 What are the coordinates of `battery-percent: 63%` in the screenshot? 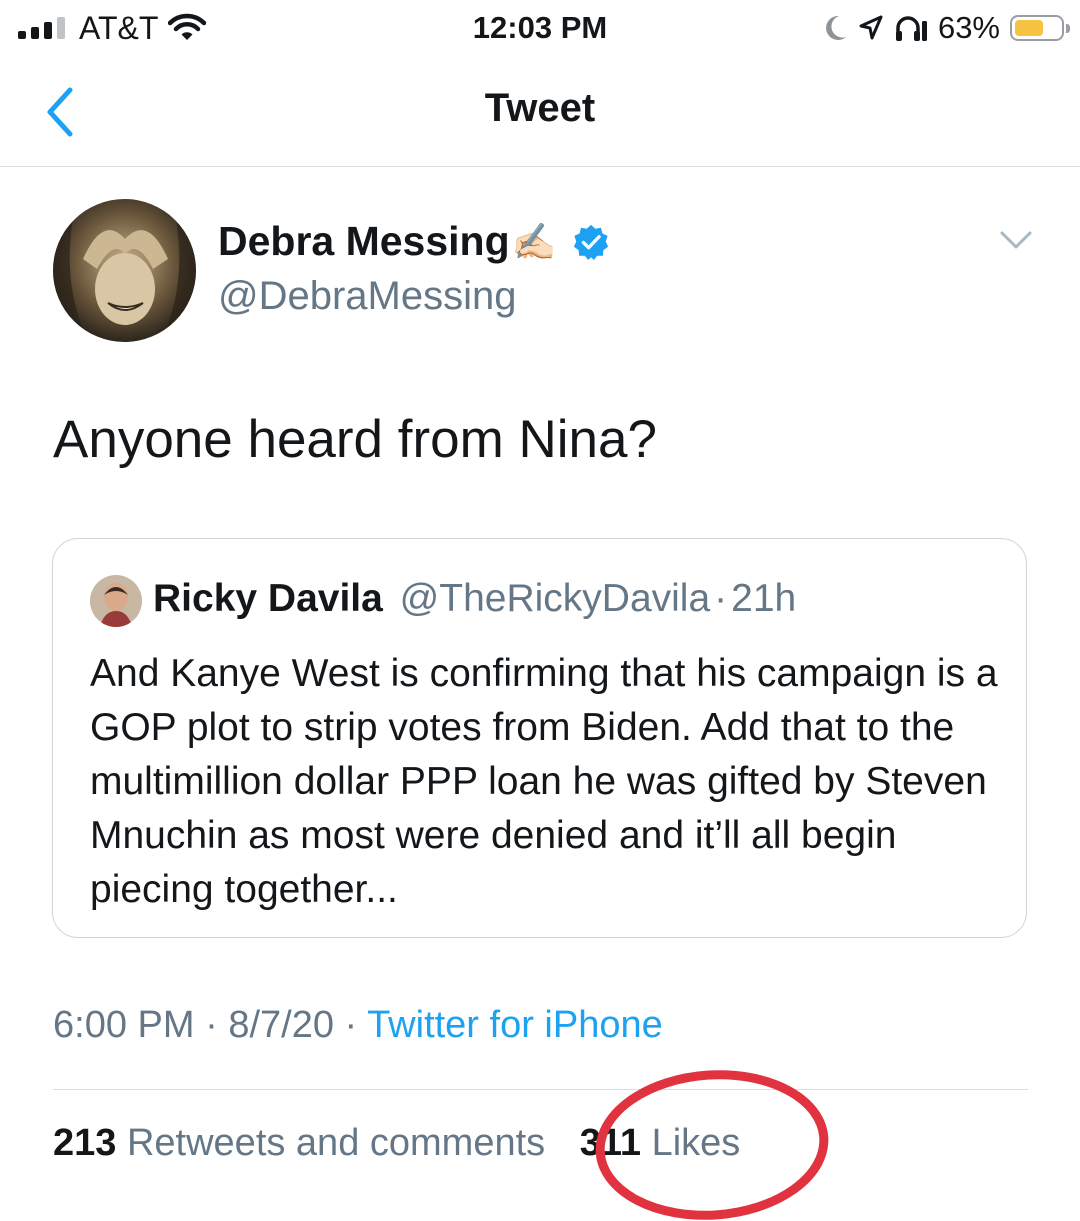 It's located at (968, 27).